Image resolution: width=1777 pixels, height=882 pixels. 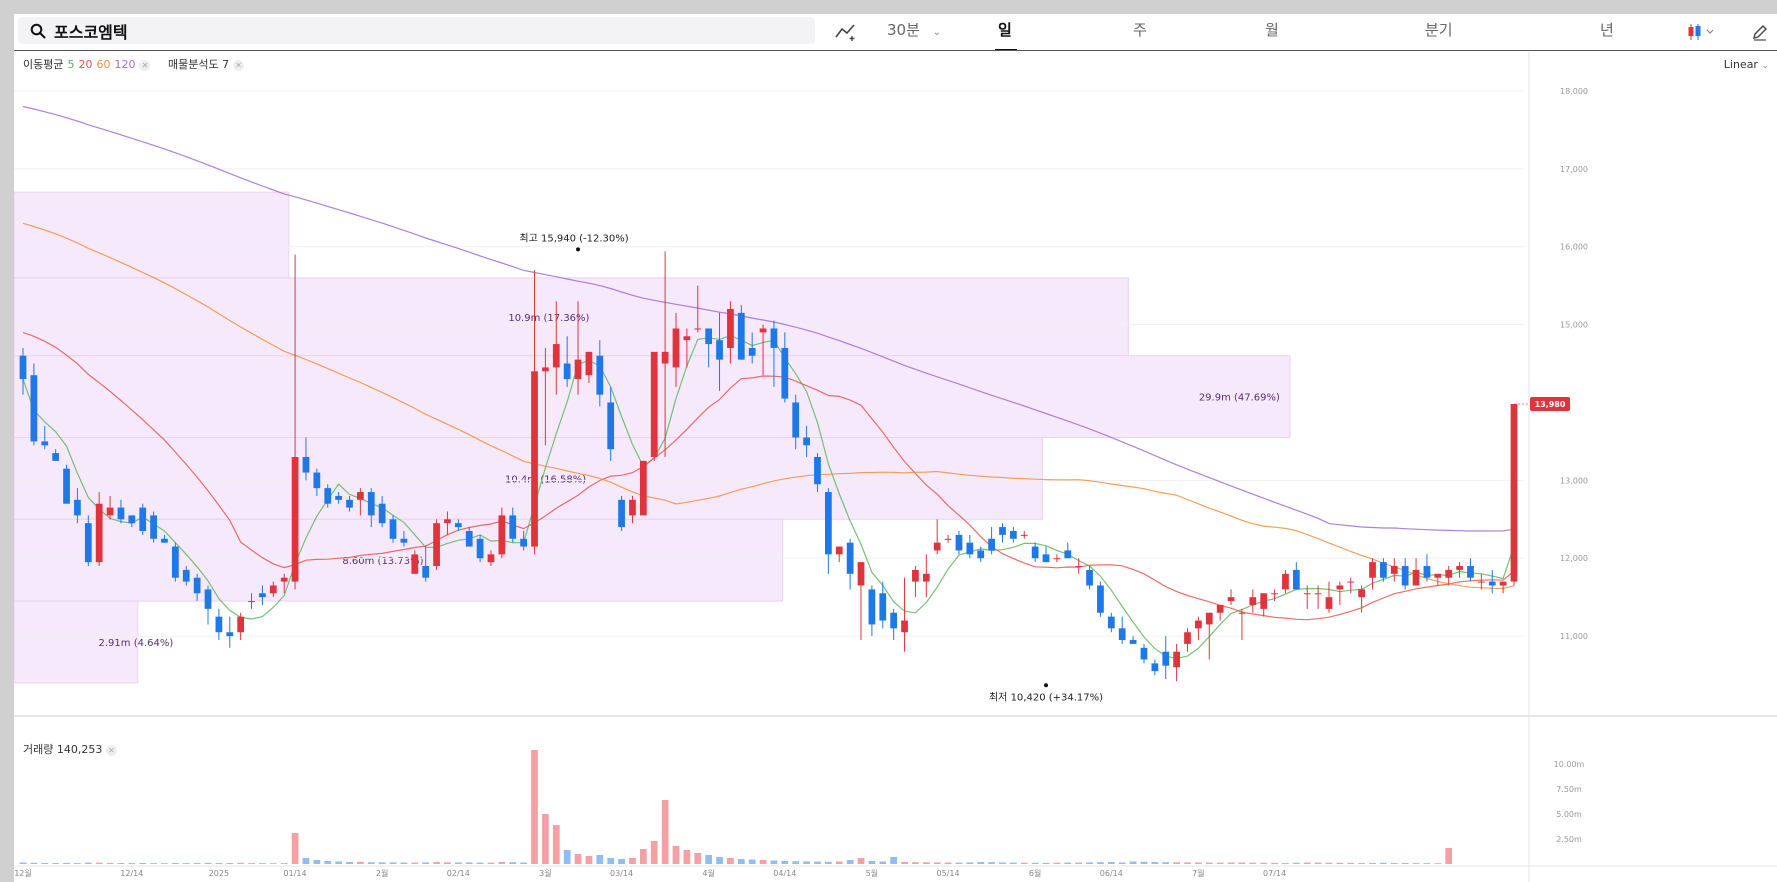 I want to click on x-tick-label: 2월, so click(x=382, y=873).